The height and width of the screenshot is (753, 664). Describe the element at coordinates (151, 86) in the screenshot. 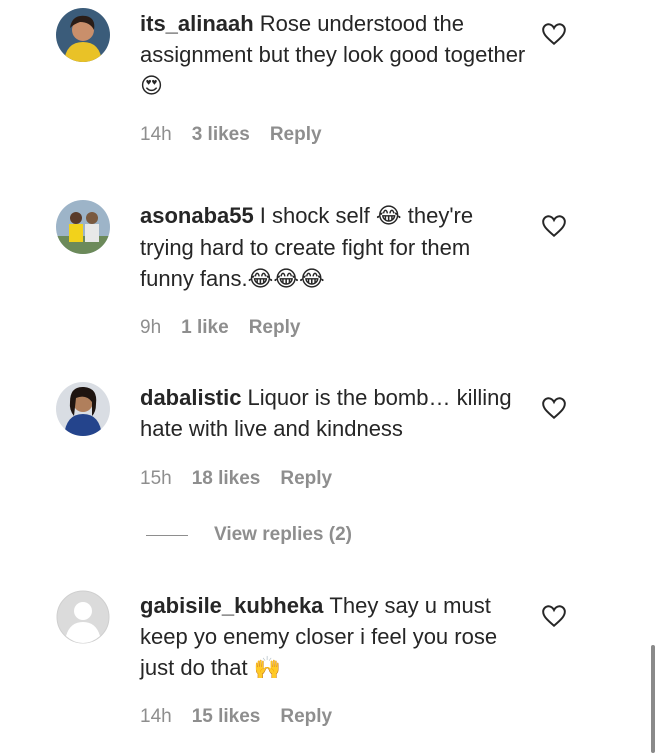

I see `heart-eyes-emoji-icon: 😍` at that location.